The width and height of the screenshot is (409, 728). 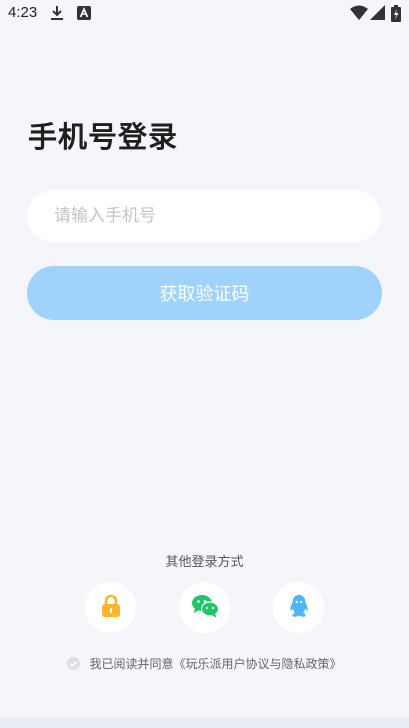 I want to click on lock-icon, so click(x=111, y=608).